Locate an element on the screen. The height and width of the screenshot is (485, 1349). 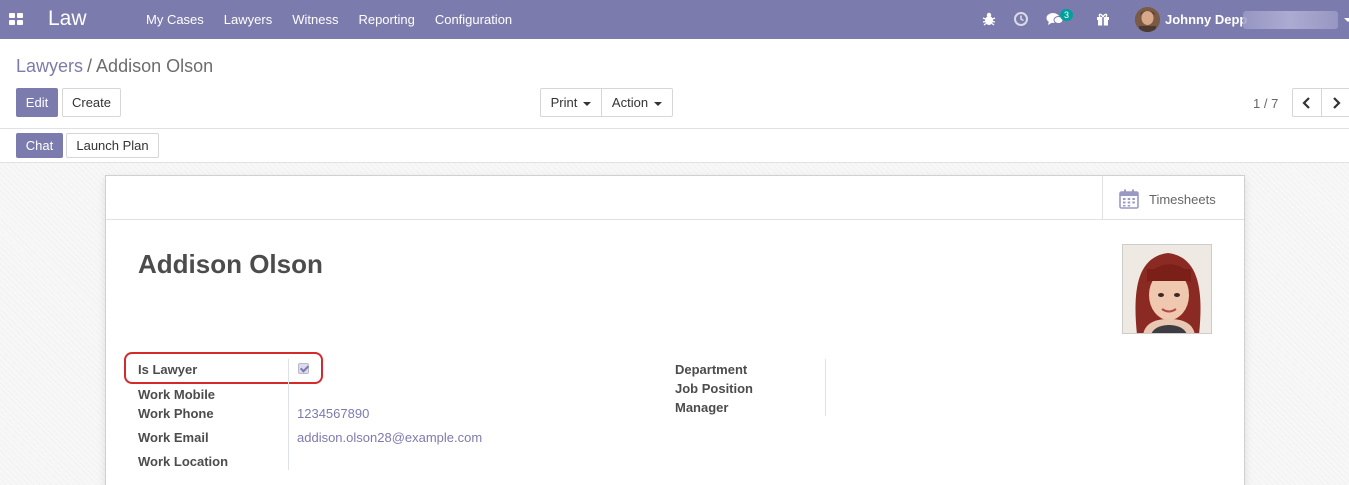
menu-item-reporting: Reporting is located at coordinates (386, 19).